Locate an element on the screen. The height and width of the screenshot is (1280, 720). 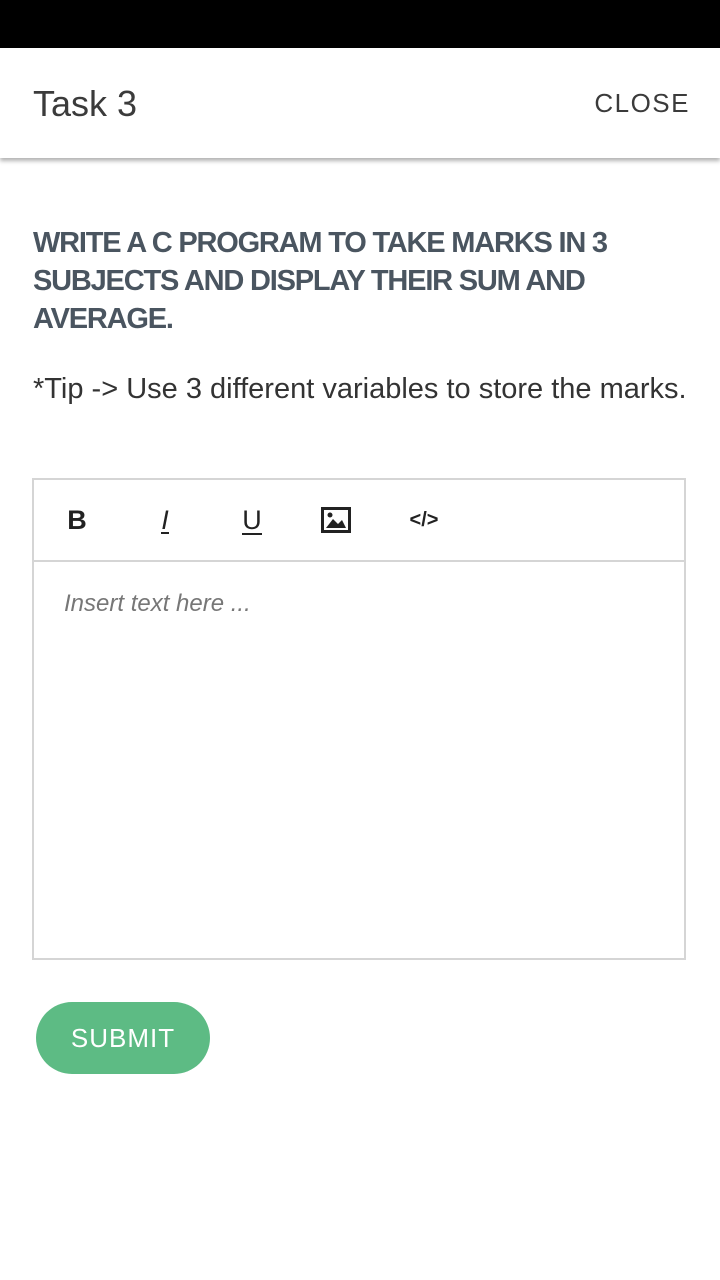
code-button: </> is located at coordinates (424, 520).